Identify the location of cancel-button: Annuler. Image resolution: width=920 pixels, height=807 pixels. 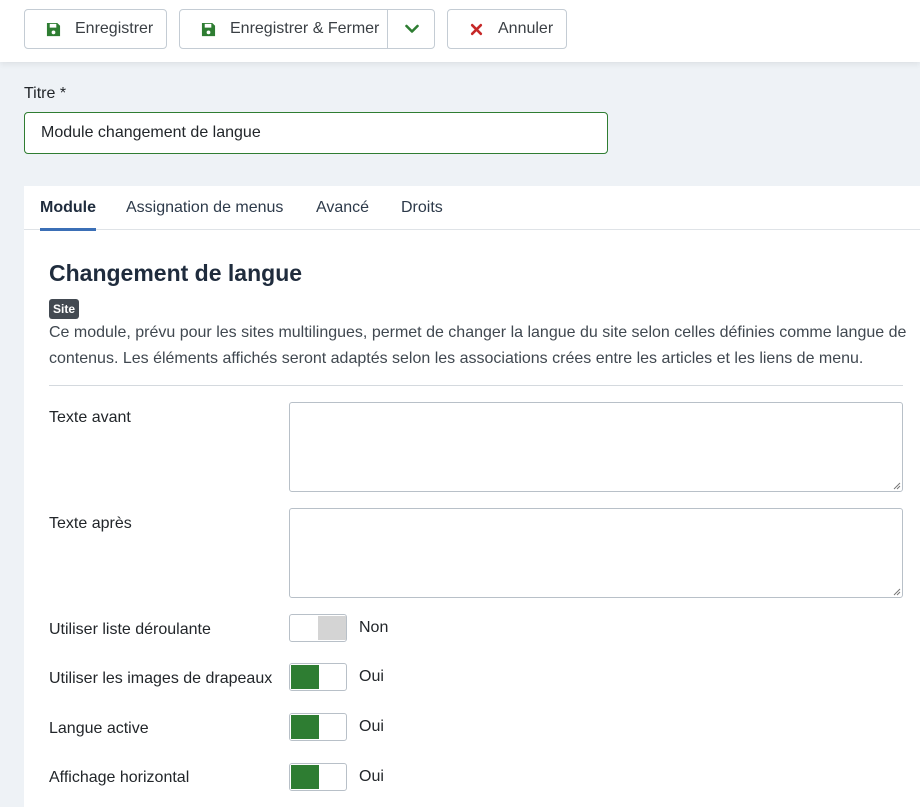
(507, 29).